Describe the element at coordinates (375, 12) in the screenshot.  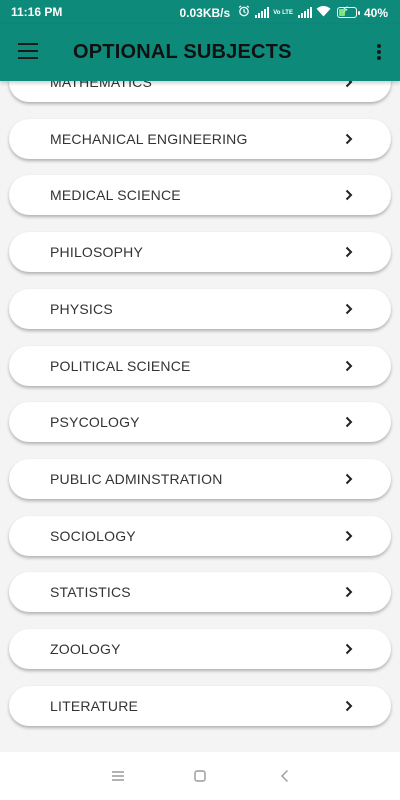
I see `battery-percent: 40%` at that location.